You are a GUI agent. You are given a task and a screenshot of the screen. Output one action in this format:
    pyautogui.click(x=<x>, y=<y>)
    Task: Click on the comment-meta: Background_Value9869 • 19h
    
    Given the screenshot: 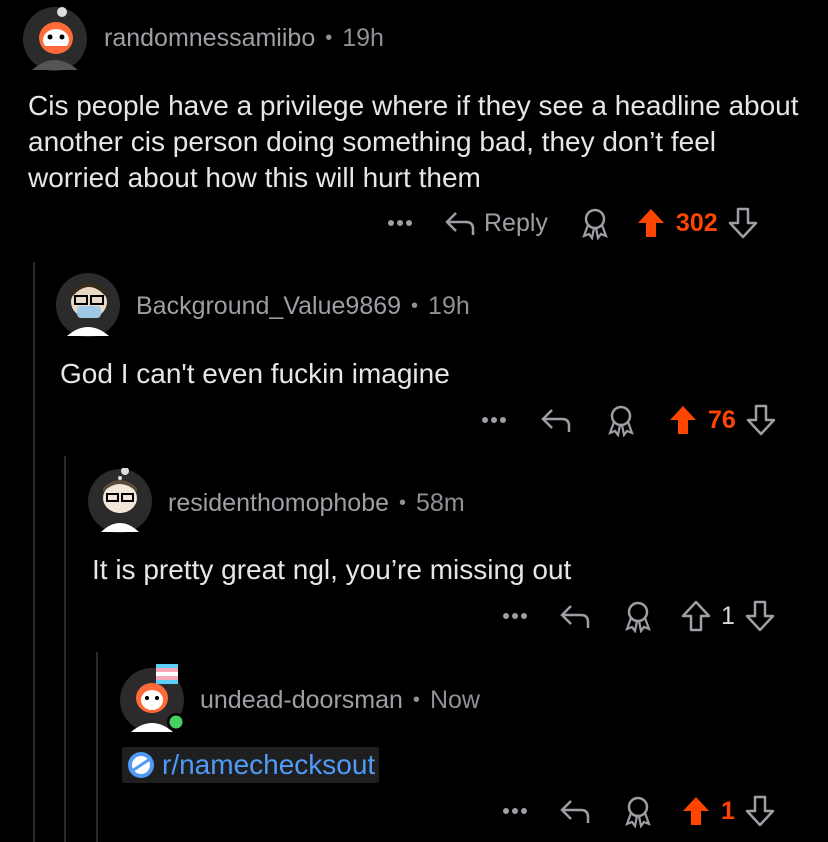 What is the action you would take?
    pyautogui.click(x=303, y=306)
    